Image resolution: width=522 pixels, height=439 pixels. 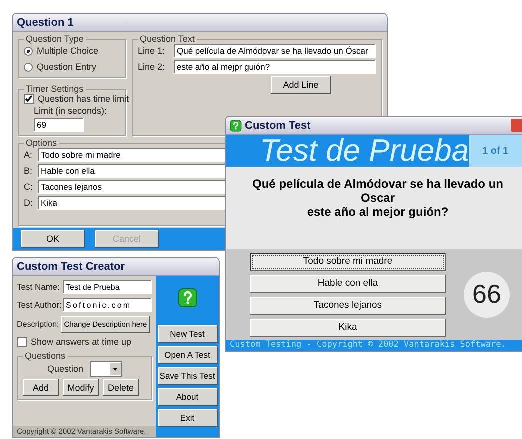 What do you see at coordinates (107, 287) in the screenshot?
I see `input-field: Test de Prueba` at bounding box center [107, 287].